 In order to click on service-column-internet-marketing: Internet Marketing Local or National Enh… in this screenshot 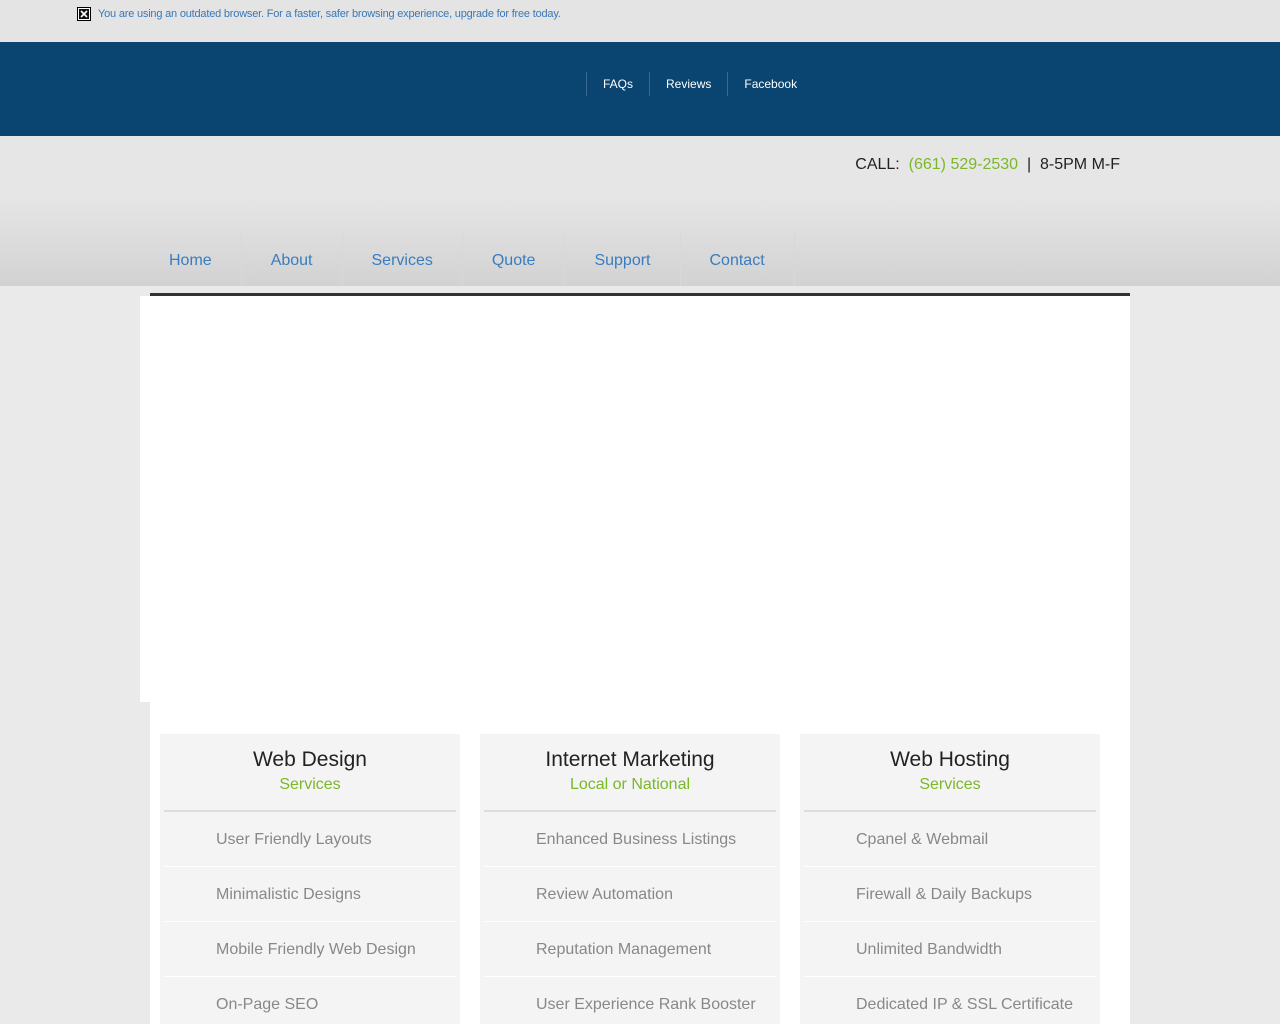, I will do `click(630, 879)`.